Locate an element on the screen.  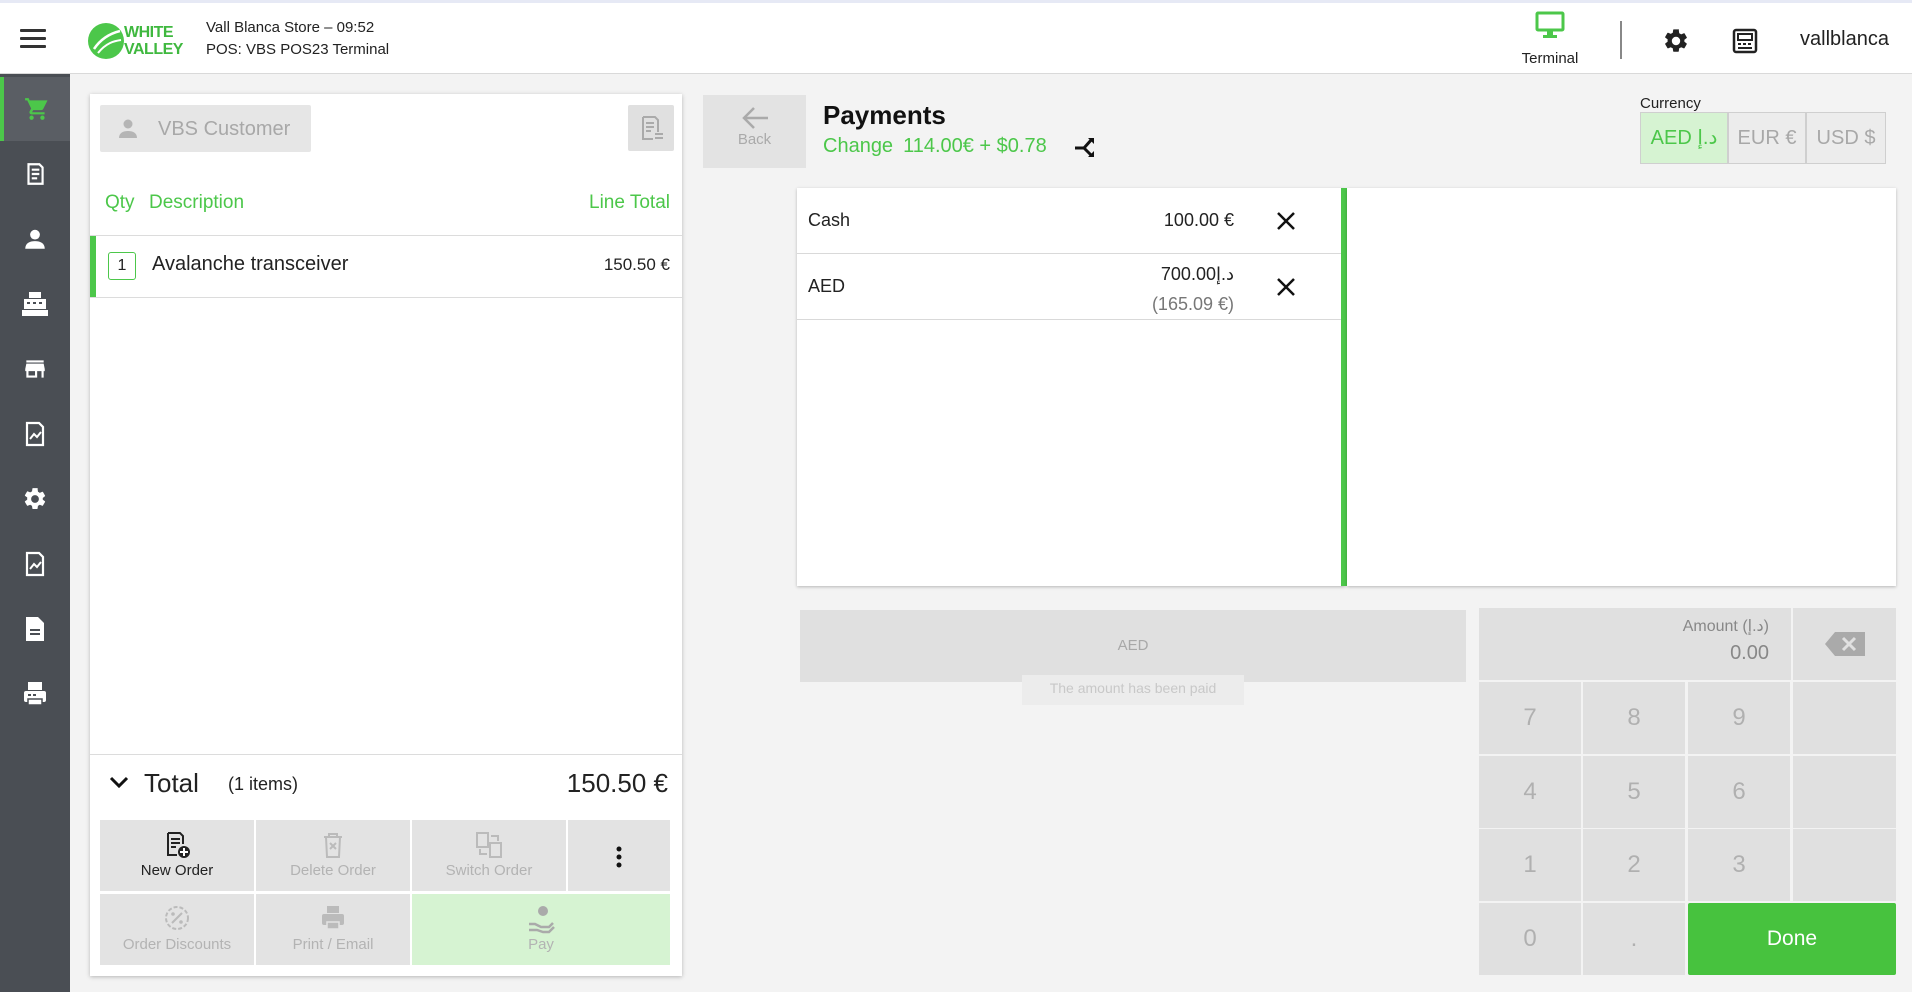
trash-icon is located at coordinates (333, 845).